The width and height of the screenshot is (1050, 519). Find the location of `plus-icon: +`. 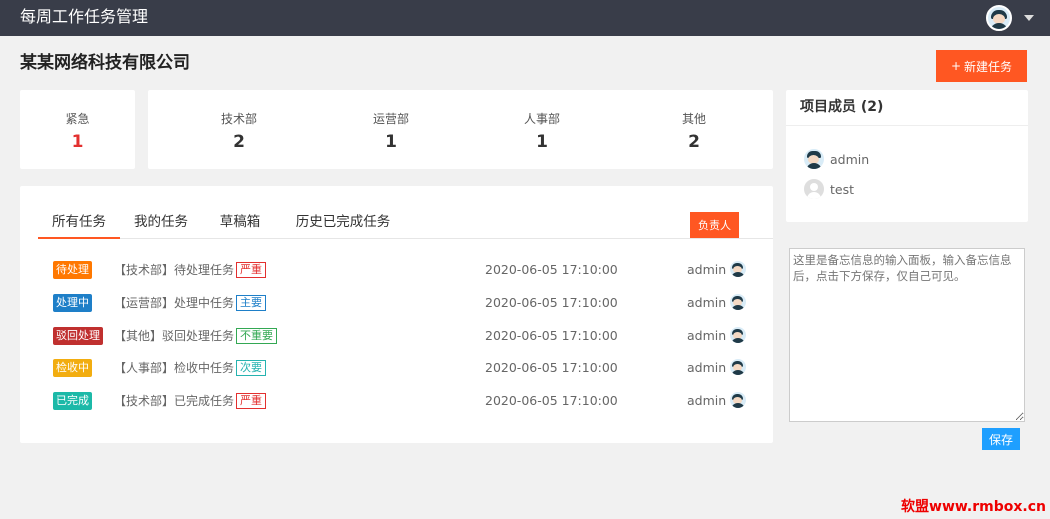

plus-icon: + is located at coordinates (956, 66).